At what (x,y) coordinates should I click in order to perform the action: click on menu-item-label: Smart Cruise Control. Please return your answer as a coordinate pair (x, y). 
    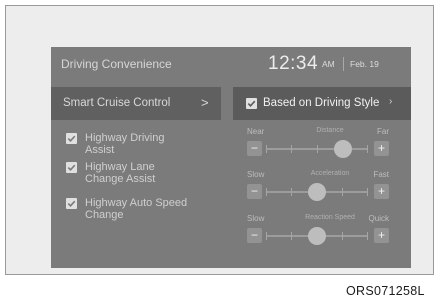
    Looking at the image, I should click on (117, 103).